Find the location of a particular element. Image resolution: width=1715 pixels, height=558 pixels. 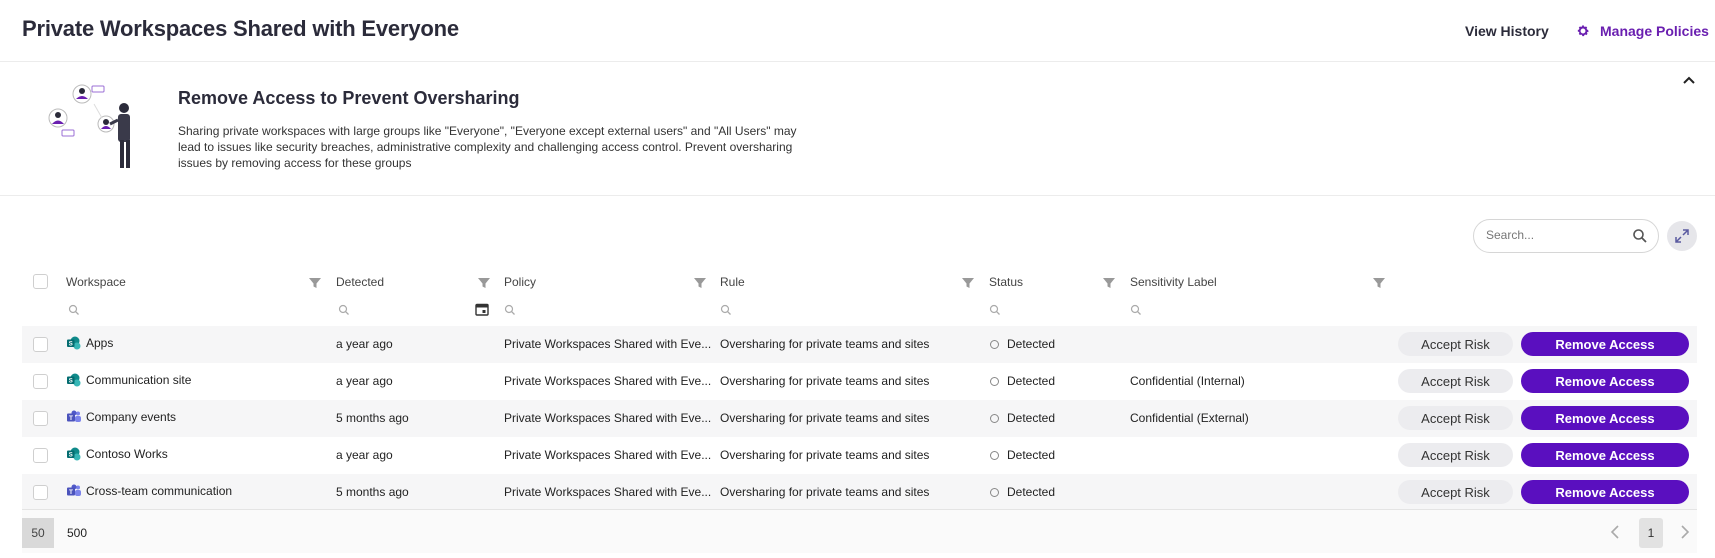

manage-policies-label: Manage Policies is located at coordinates (1654, 31).